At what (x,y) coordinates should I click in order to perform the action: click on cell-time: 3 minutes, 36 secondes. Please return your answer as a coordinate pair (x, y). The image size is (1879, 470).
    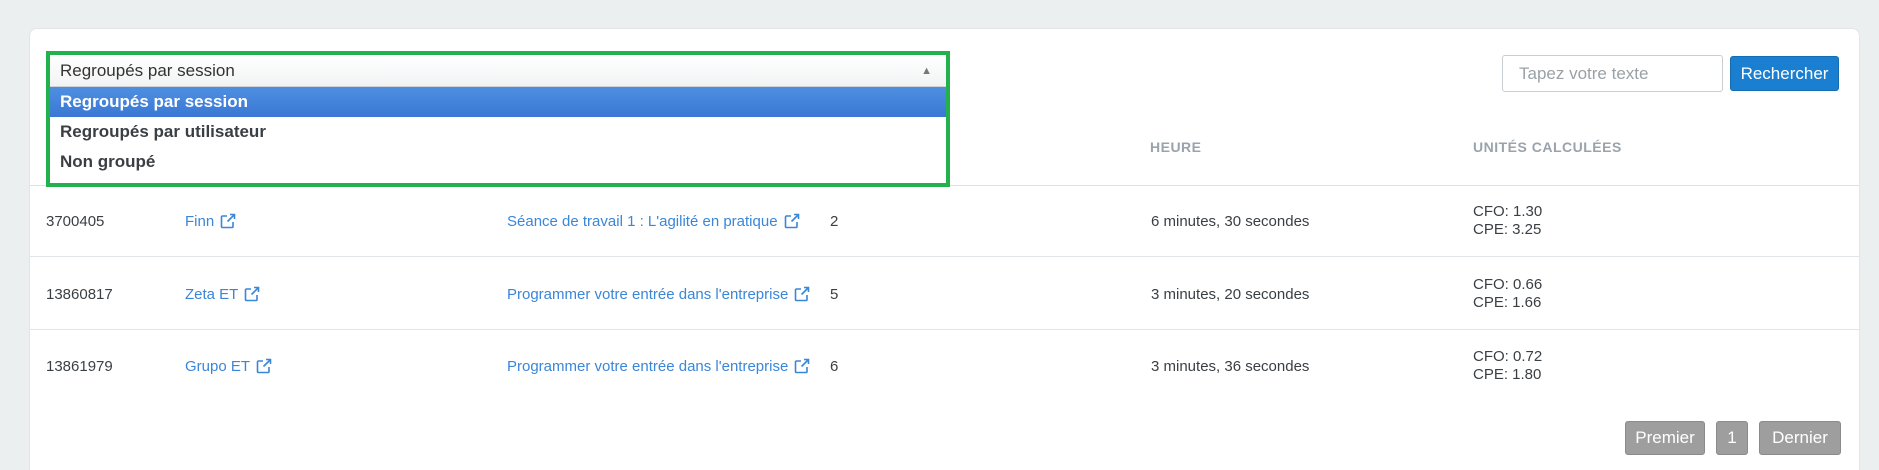
    Looking at the image, I should click on (1230, 366).